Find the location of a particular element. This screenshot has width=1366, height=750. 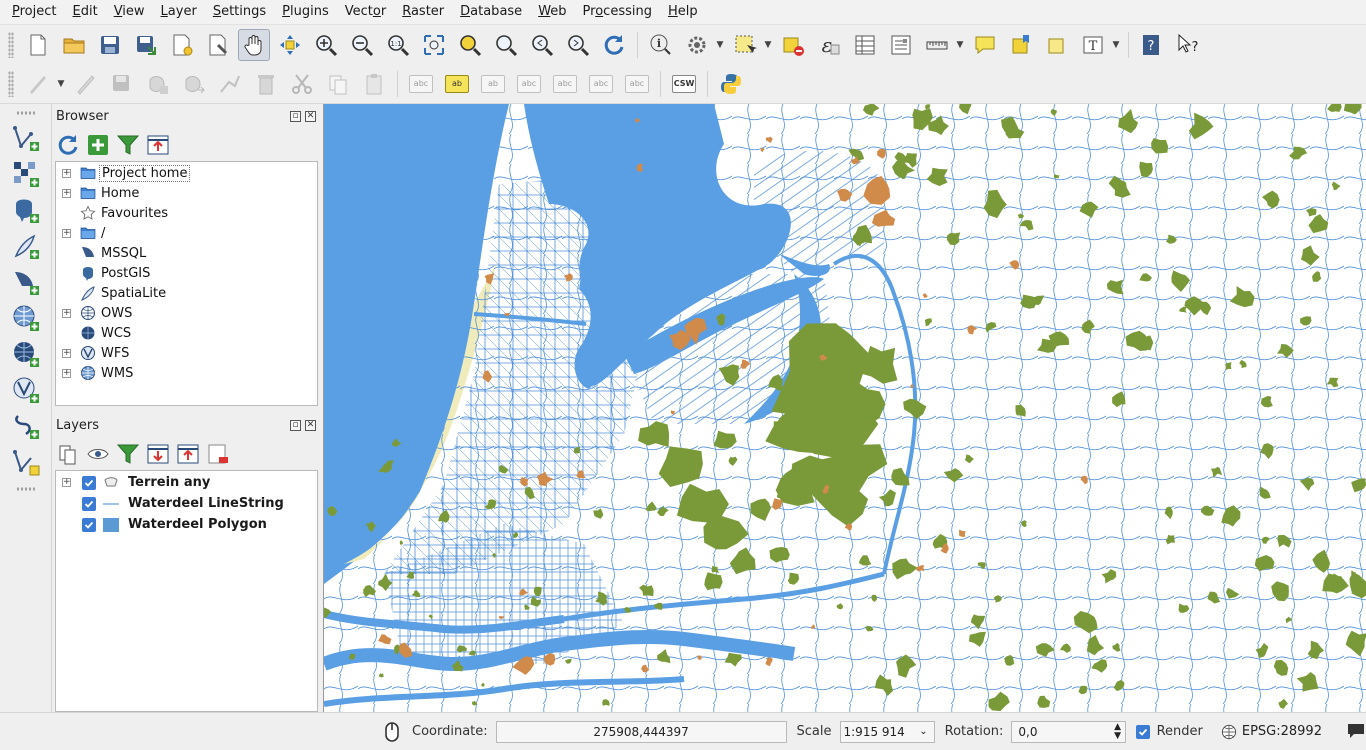

layer-item-terrein-any: + Terrein any is located at coordinates (186, 482).